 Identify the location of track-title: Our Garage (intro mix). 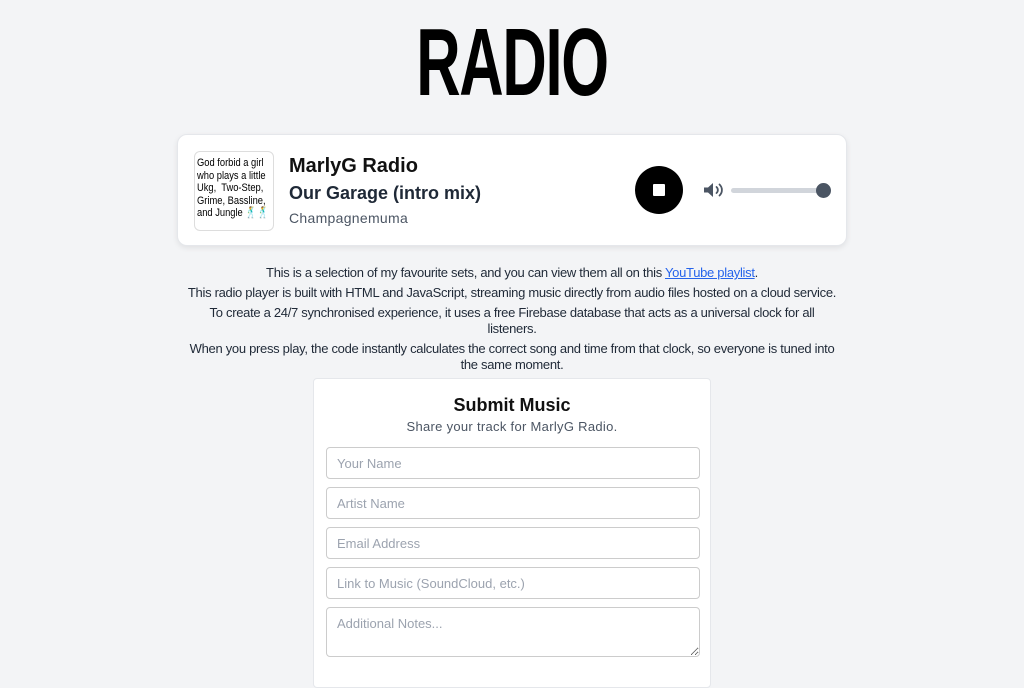
(385, 193).